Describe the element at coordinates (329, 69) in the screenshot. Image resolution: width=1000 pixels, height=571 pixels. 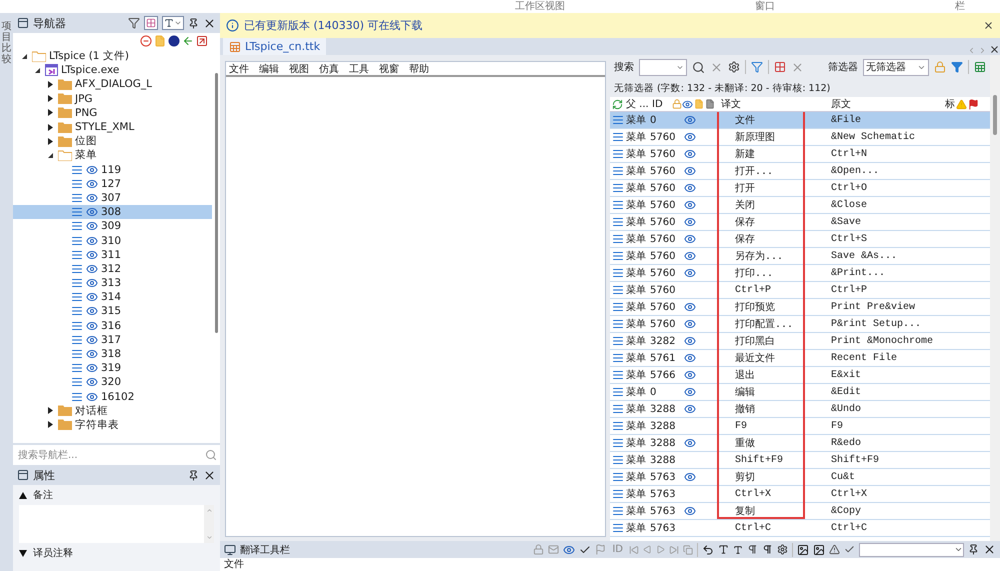
I see `menu-item: 仿真` at that location.